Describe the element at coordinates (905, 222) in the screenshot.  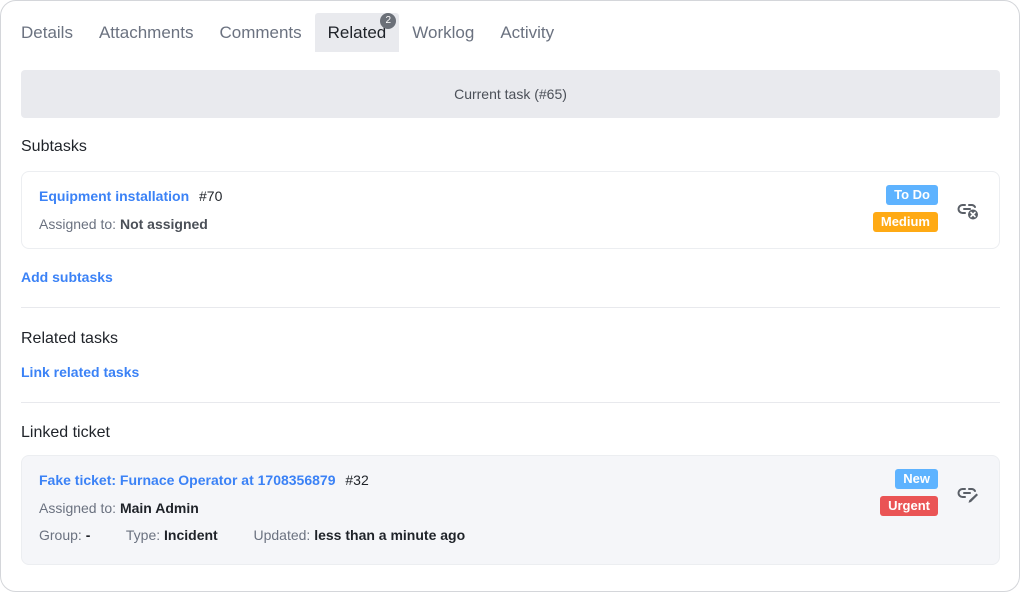
I see `priority-badge: Medium` at that location.